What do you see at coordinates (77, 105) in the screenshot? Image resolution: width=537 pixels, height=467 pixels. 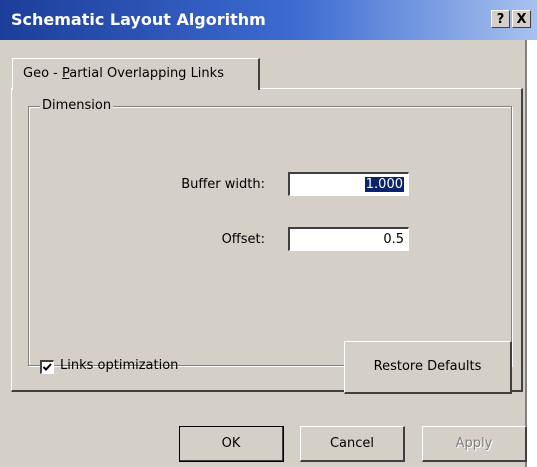 I see `dimension-group-label: Dimension` at bounding box center [77, 105].